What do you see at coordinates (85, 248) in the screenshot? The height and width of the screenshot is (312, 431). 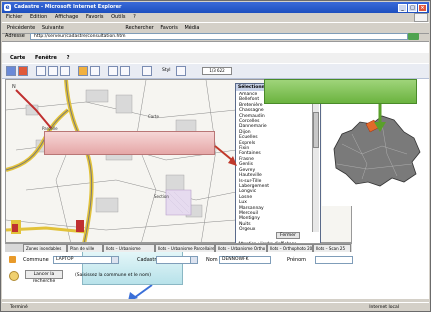 I see `tab-plan-de-ville: Plan de ville` at bounding box center [85, 248].